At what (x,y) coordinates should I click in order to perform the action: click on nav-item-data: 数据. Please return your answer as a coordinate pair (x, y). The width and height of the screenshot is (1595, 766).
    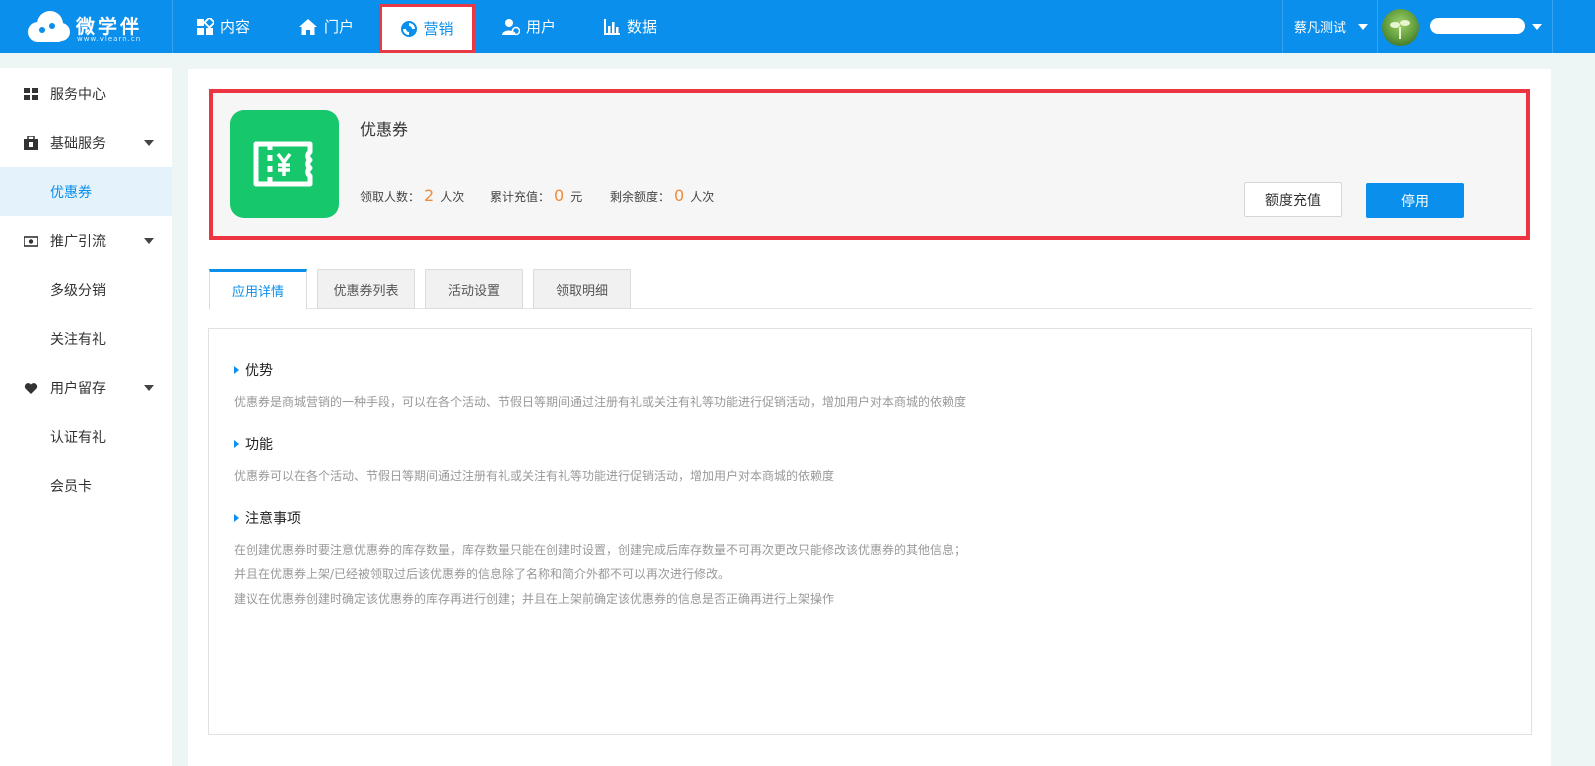
    Looking at the image, I should click on (630, 26).